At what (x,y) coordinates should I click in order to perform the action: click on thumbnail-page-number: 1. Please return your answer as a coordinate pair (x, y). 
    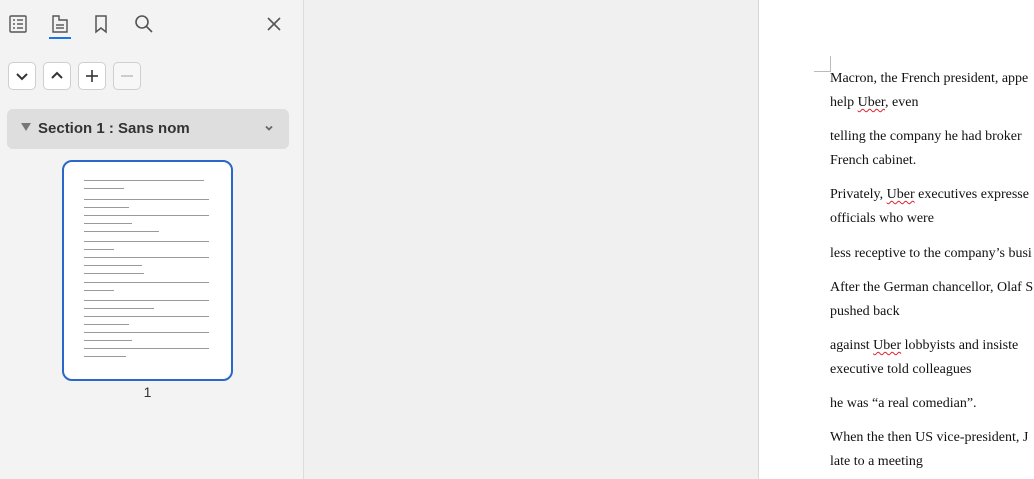
    Looking at the image, I should click on (147, 392).